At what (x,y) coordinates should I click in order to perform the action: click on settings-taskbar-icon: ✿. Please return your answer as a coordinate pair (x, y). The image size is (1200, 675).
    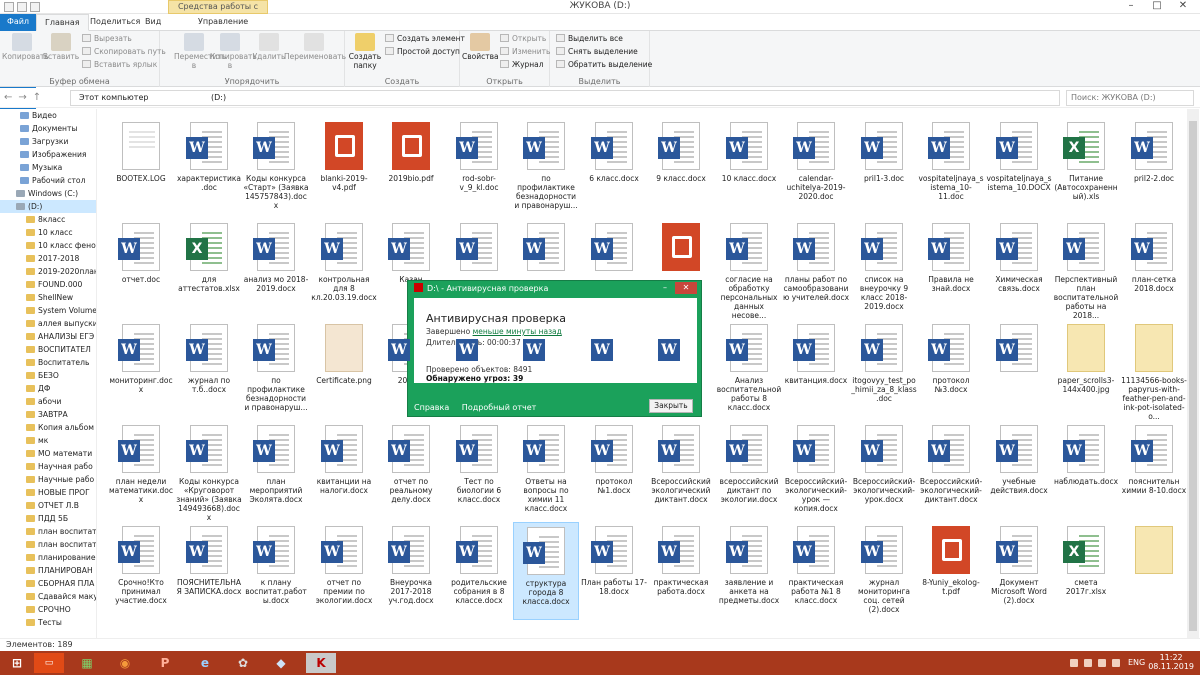
    Looking at the image, I should click on (243, 663).